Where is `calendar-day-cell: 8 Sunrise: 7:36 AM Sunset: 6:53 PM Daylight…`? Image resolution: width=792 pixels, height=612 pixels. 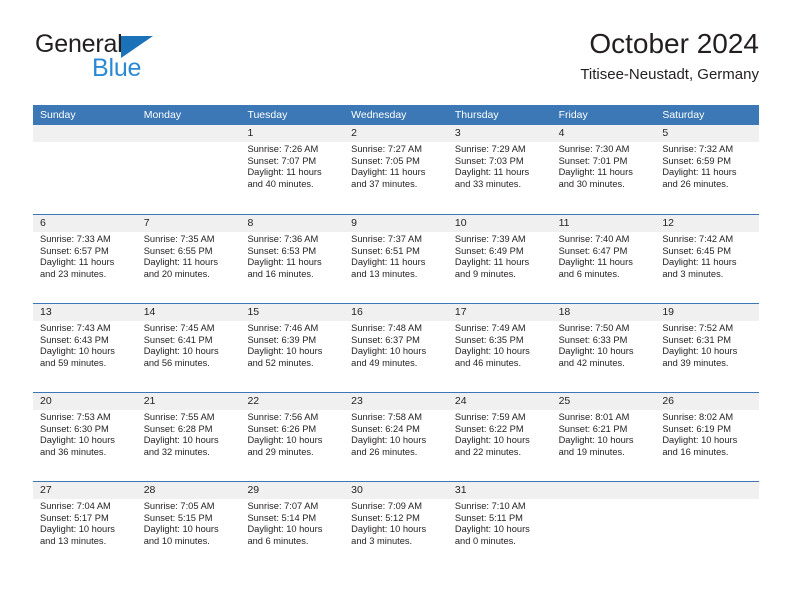 calendar-day-cell: 8 Sunrise: 7:36 AM Sunset: 6:53 PM Daylight… is located at coordinates (292, 259).